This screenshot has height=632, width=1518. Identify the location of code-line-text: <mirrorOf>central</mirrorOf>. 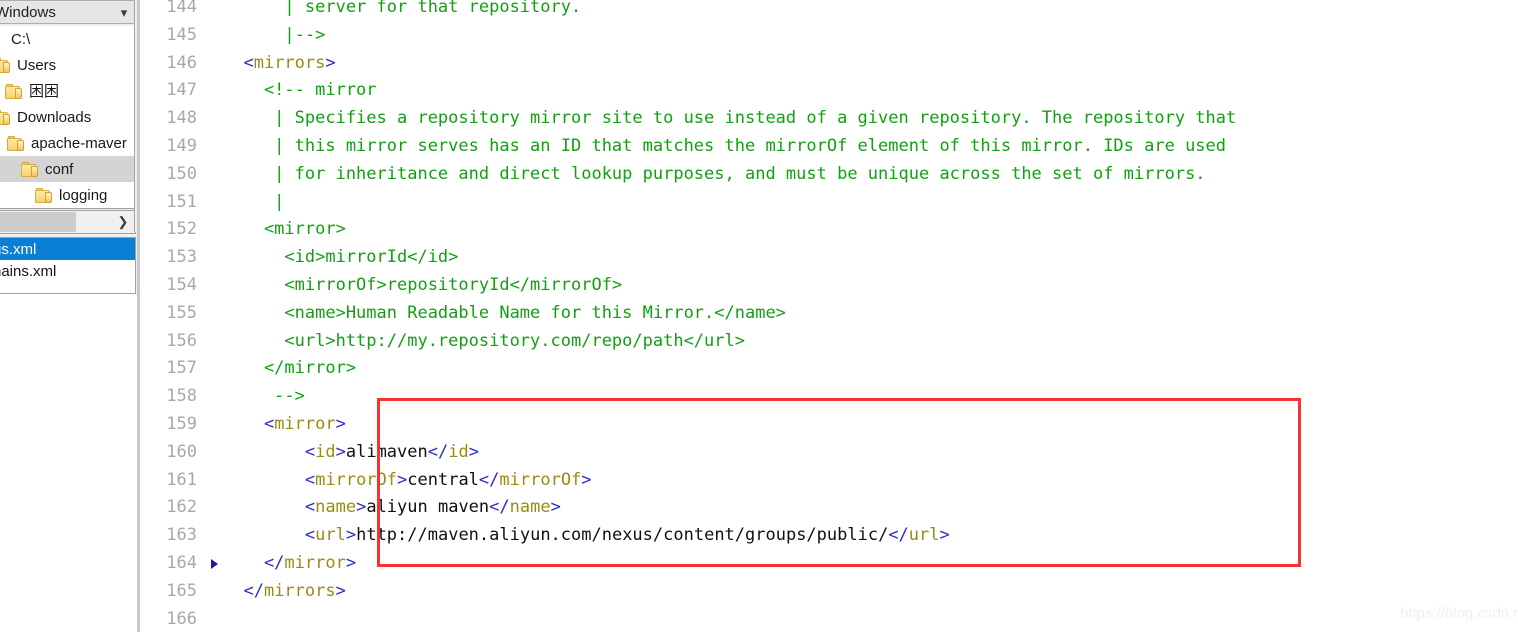
(870, 481).